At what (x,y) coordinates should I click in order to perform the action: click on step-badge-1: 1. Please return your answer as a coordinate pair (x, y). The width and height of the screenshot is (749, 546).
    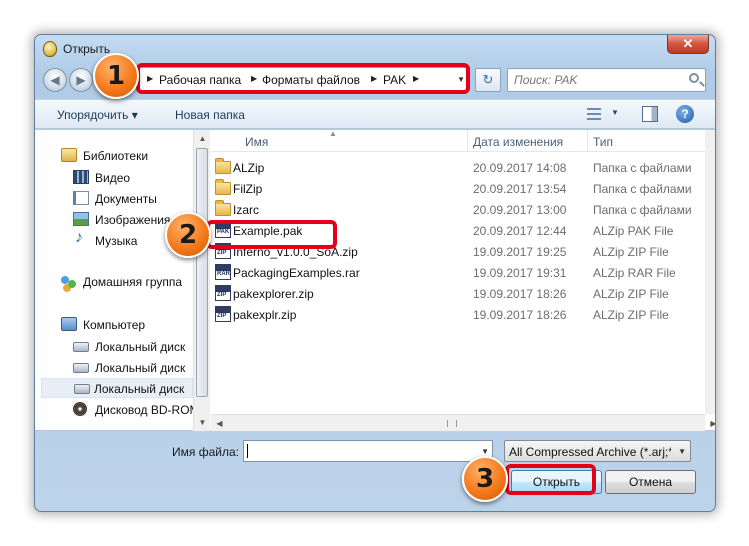
    Looking at the image, I should click on (116, 76).